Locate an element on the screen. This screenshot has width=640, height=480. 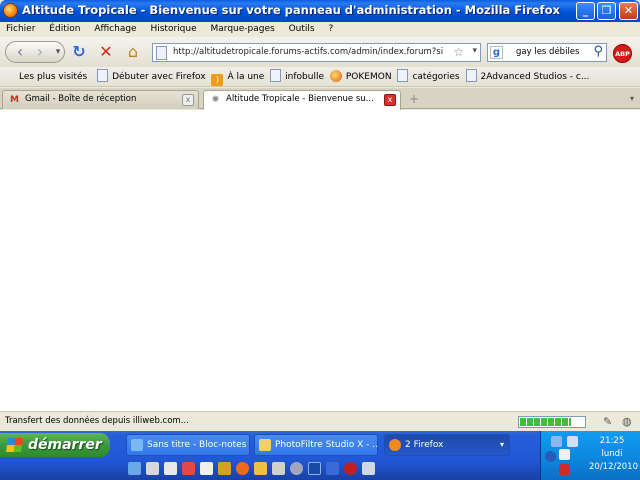
minimize-button: _ is located at coordinates (585, 11).